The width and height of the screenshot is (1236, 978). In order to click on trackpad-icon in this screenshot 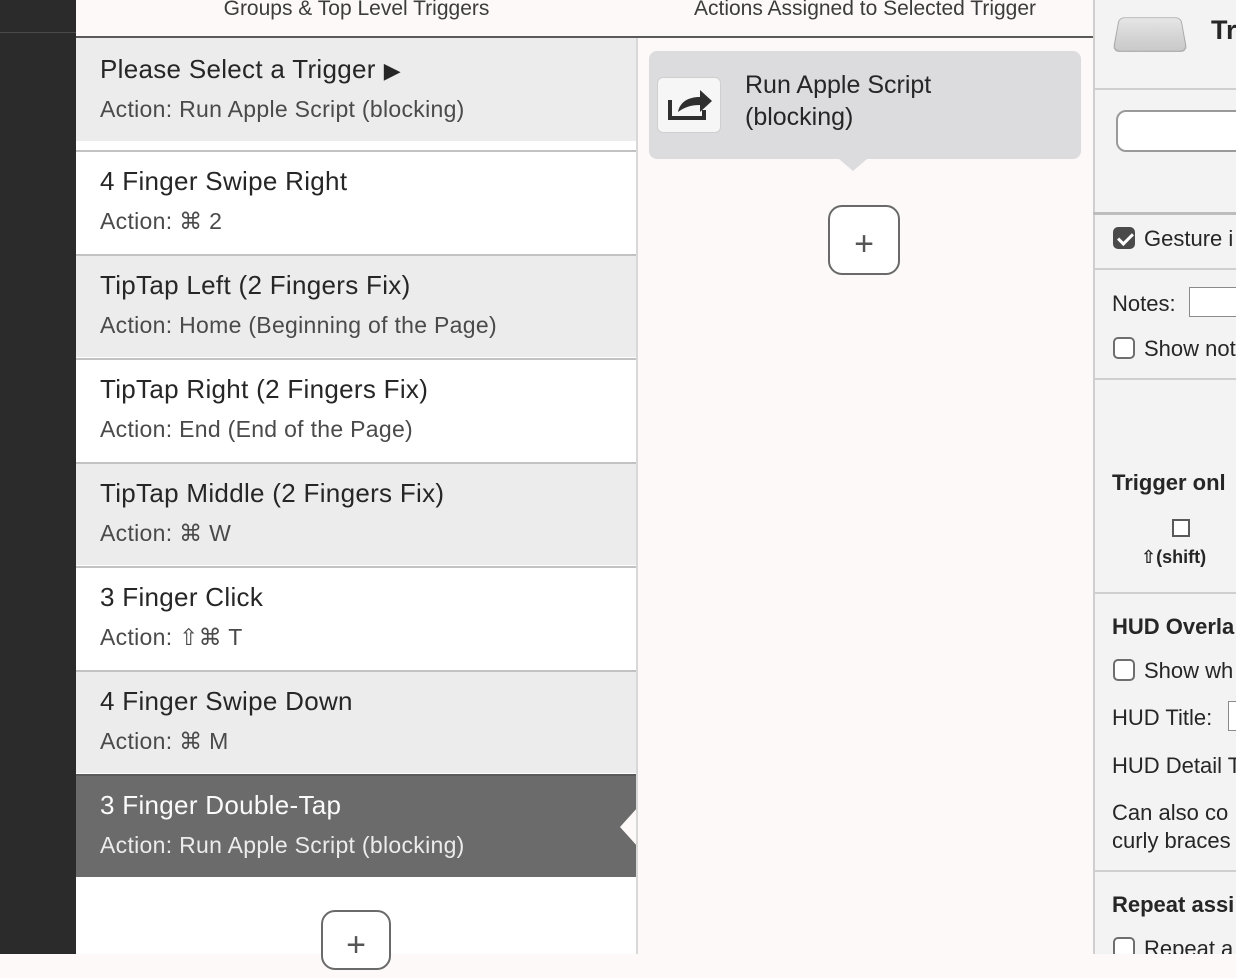, I will do `click(1150, 34)`.